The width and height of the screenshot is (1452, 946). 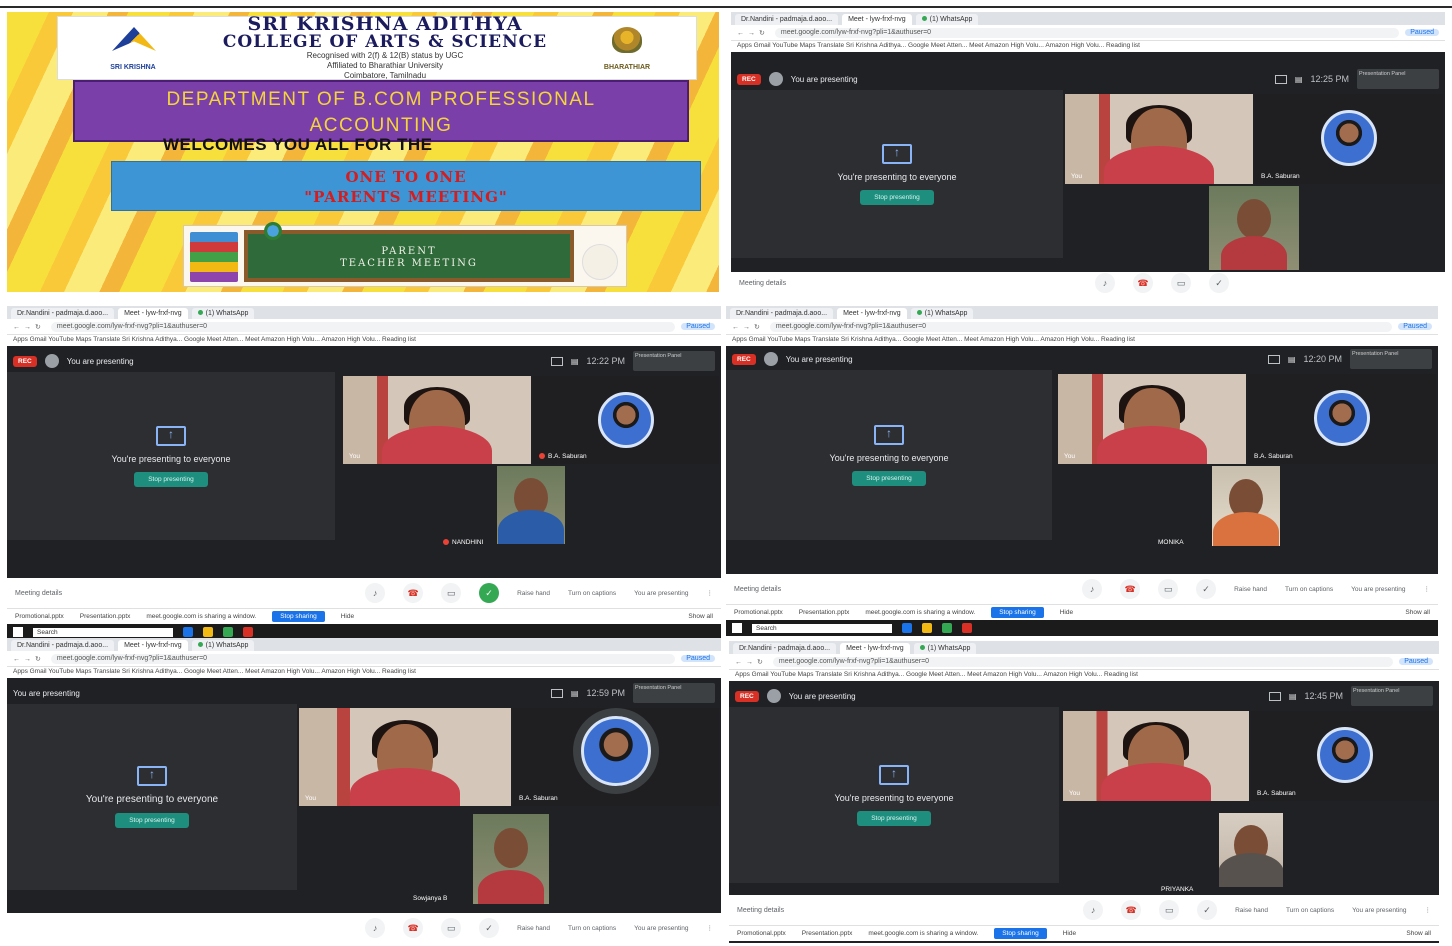 What do you see at coordinates (1017, 612) in the screenshot?
I see `stop-sharing-button: Stop sharing` at bounding box center [1017, 612].